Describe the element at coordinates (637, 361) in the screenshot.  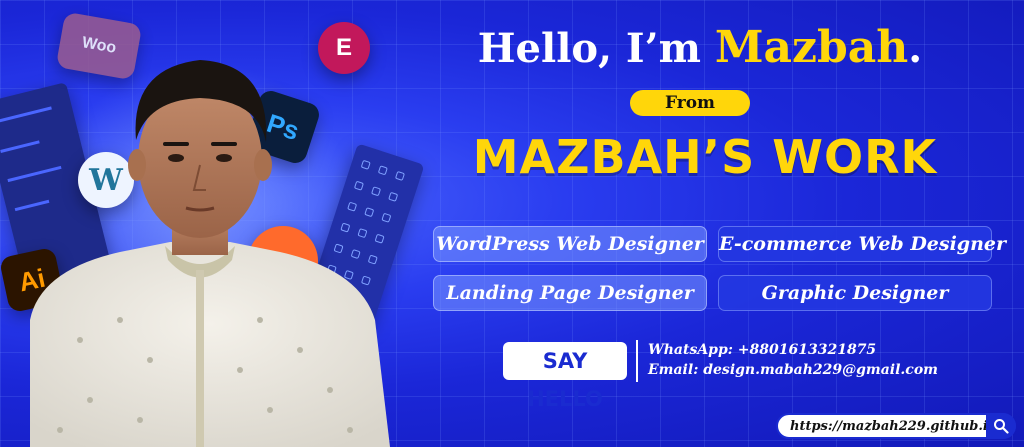
I see `contact-divider` at that location.